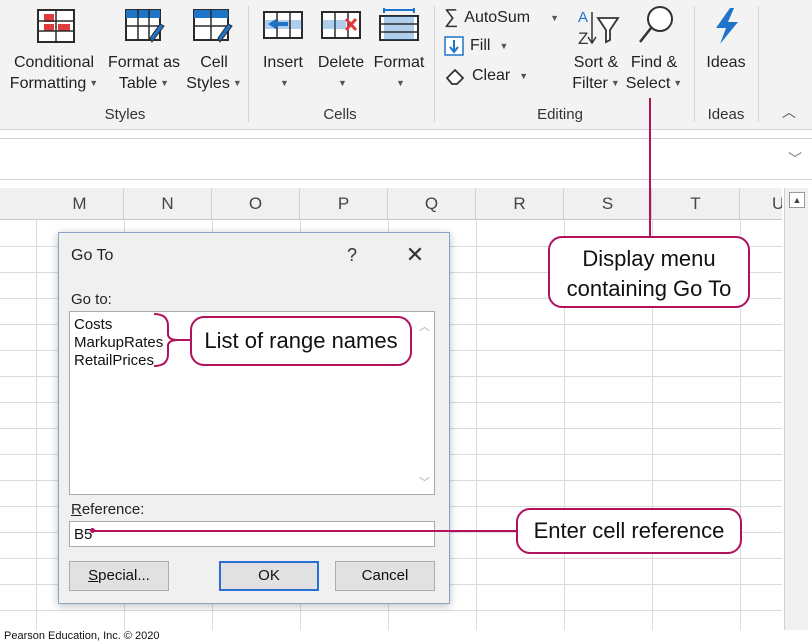 The image size is (812, 644). What do you see at coordinates (352, 255) in the screenshot?
I see `help-icon: ?` at bounding box center [352, 255].